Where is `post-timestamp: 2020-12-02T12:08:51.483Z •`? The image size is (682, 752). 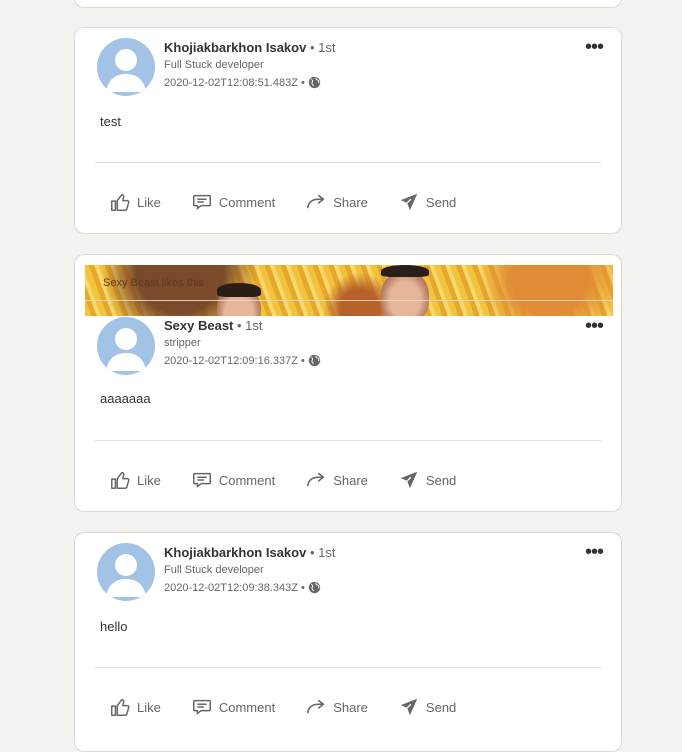
post-timestamp: 2020-12-02T12:08:51.483Z • is located at coordinates (242, 82).